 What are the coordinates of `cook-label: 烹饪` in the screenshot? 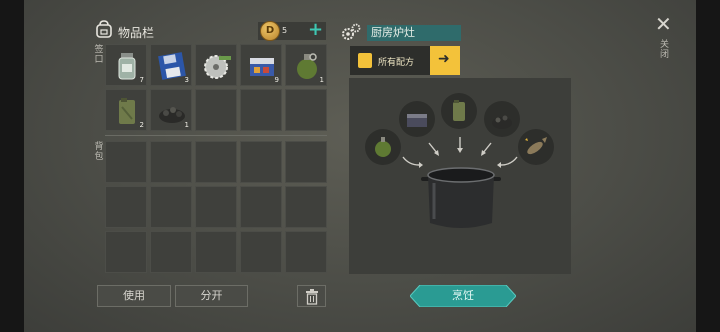 It's located at (463, 295).